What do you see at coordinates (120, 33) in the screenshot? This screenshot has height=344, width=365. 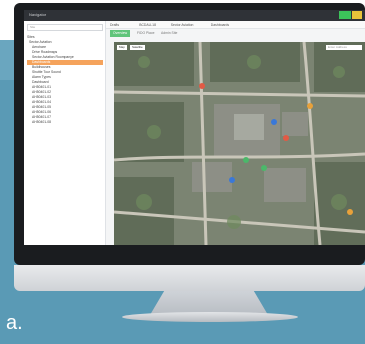 I see `tab-overview: Overview` at bounding box center [120, 33].